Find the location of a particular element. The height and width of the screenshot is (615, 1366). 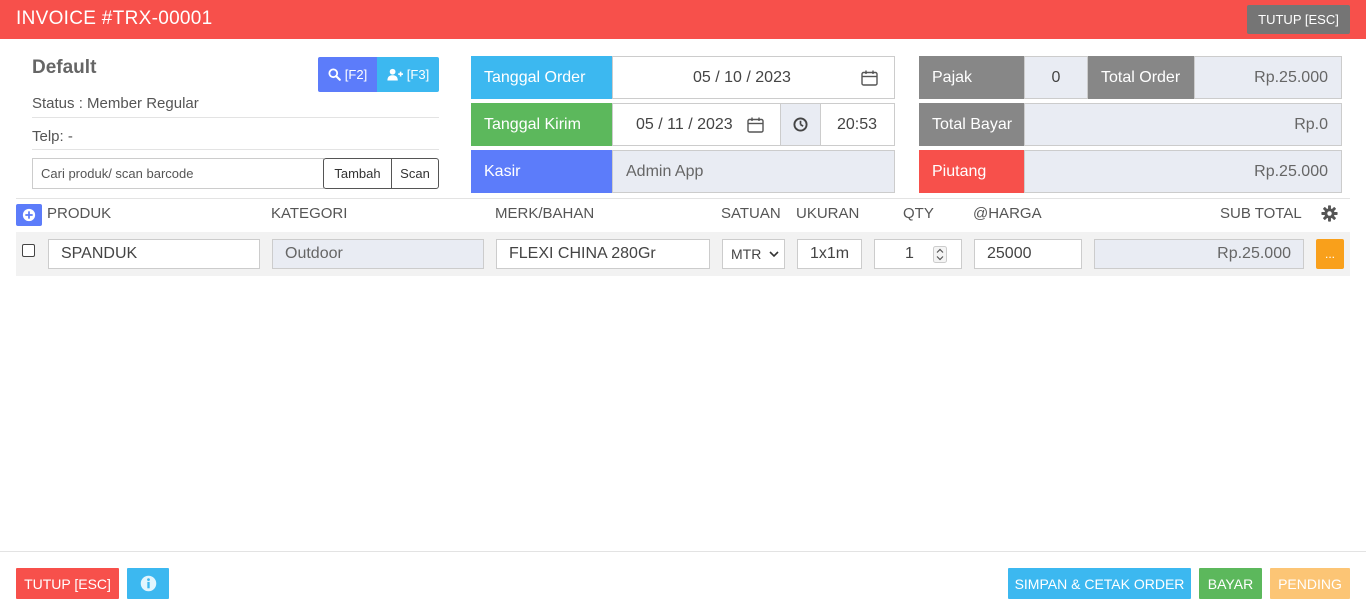

price-input: 25000 is located at coordinates (1028, 254).